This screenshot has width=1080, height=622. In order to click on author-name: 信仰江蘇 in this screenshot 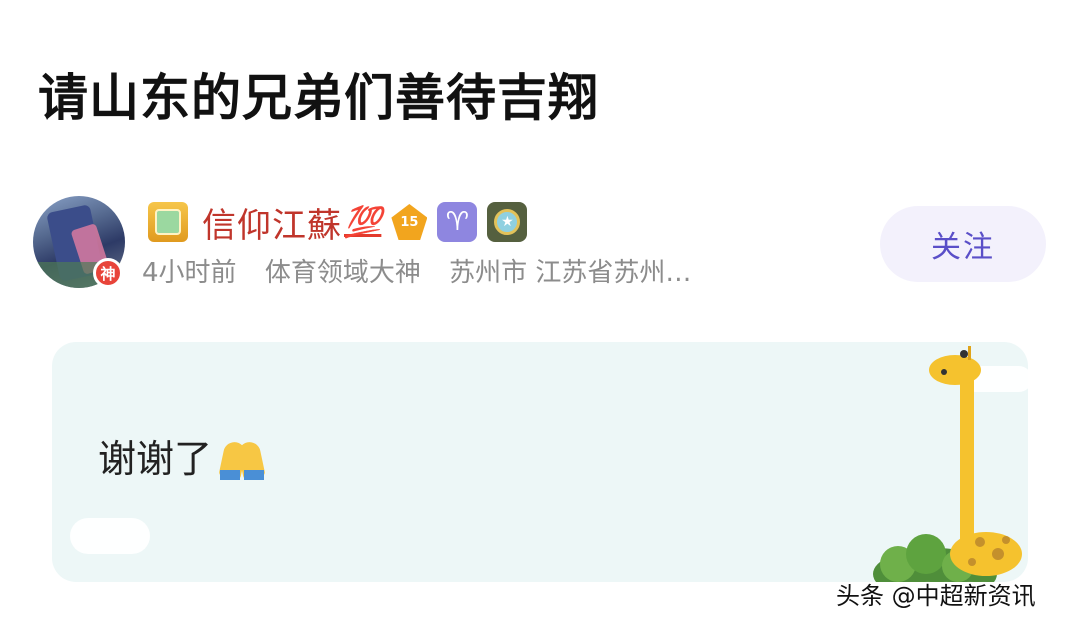, I will do `click(272, 222)`.